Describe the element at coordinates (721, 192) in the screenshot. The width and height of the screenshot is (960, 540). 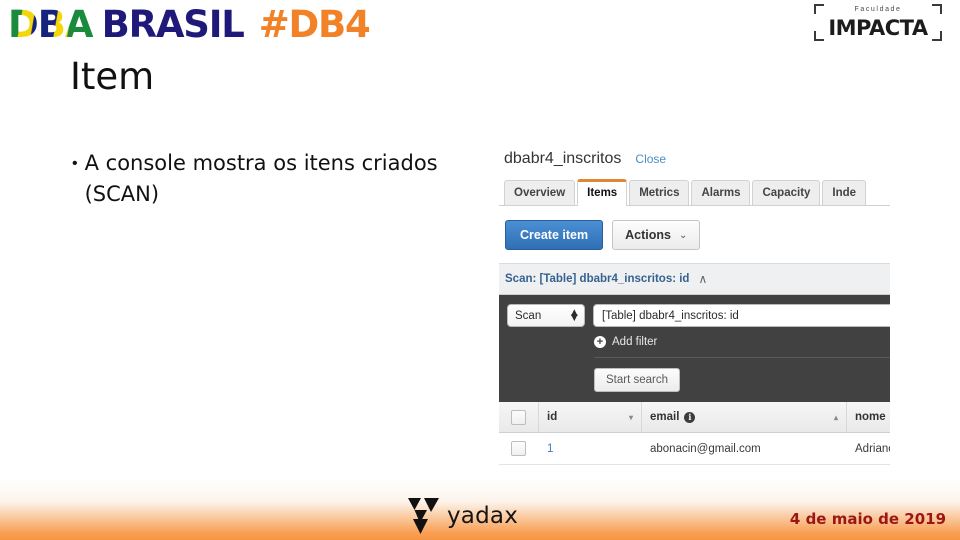
I see `tab-alarms: Alarms` at that location.